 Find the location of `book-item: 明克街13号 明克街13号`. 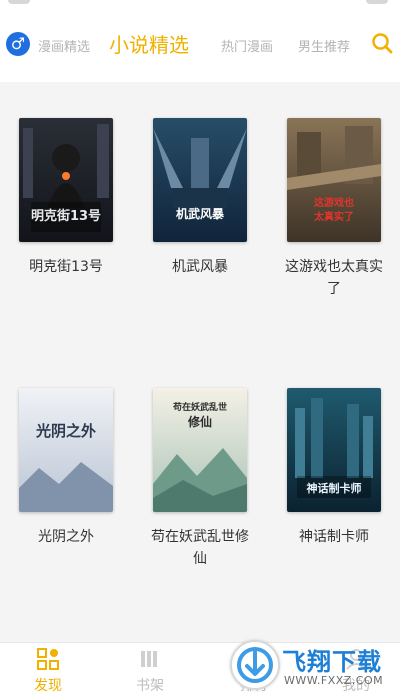

book-item: 明克街13号 明克街13号 is located at coordinates (66, 198).